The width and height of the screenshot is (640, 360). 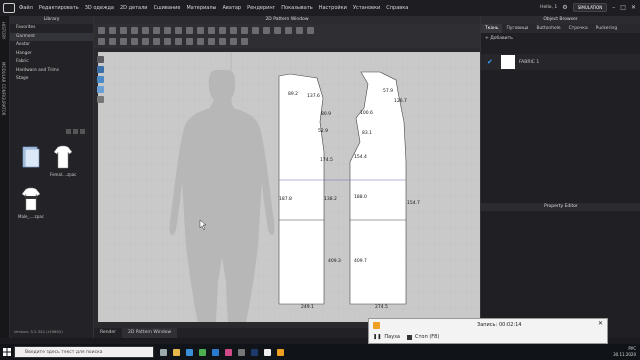 I want to click on menu-3d-garment: 3D одежда, so click(x=99, y=8).